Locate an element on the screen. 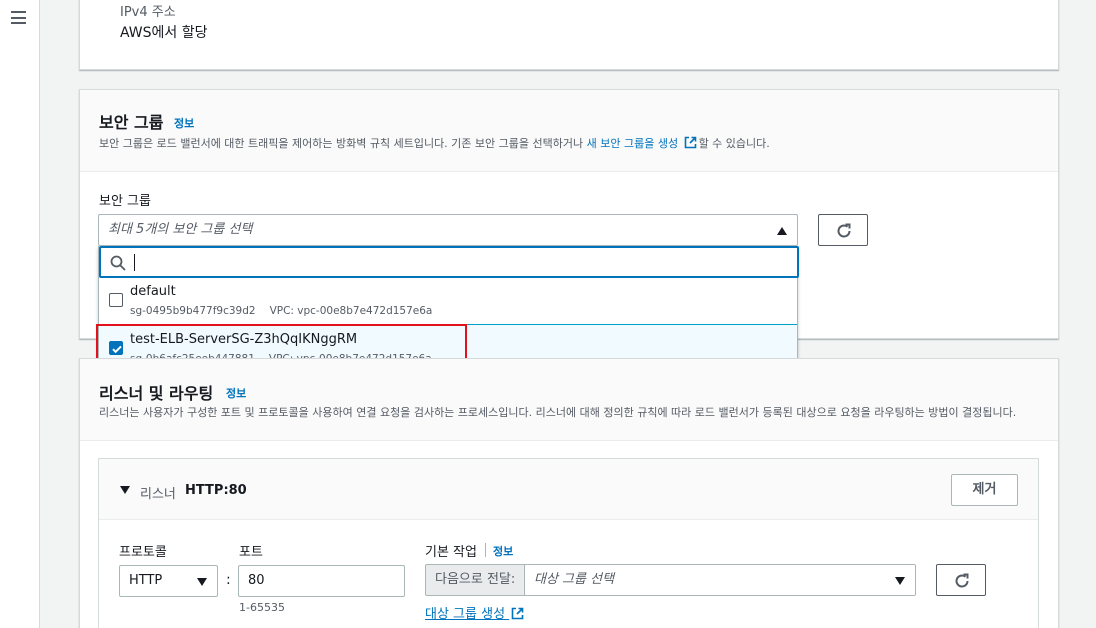  create-security-group-link: 새 보안 그룹을 생성 is located at coordinates (632, 143).